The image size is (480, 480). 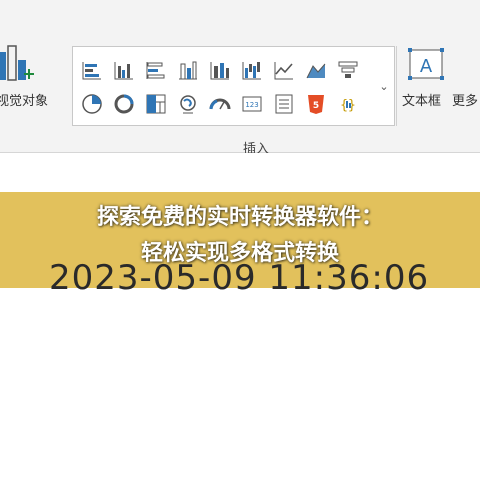 I want to click on card-icon: 123, so click(x=252, y=104).